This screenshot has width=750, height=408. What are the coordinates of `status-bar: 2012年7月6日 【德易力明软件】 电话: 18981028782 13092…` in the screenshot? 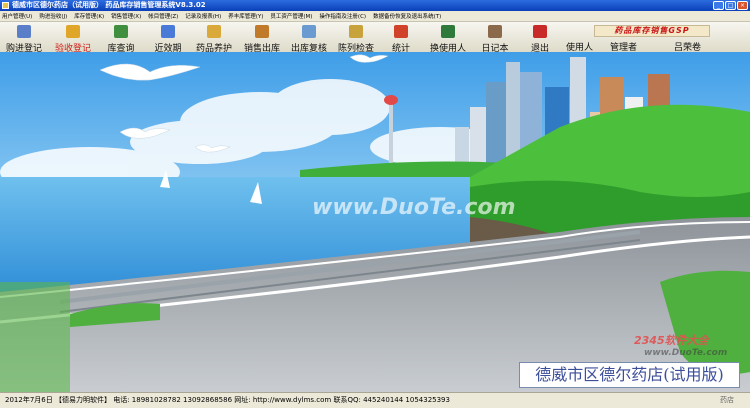 It's located at (375, 400).